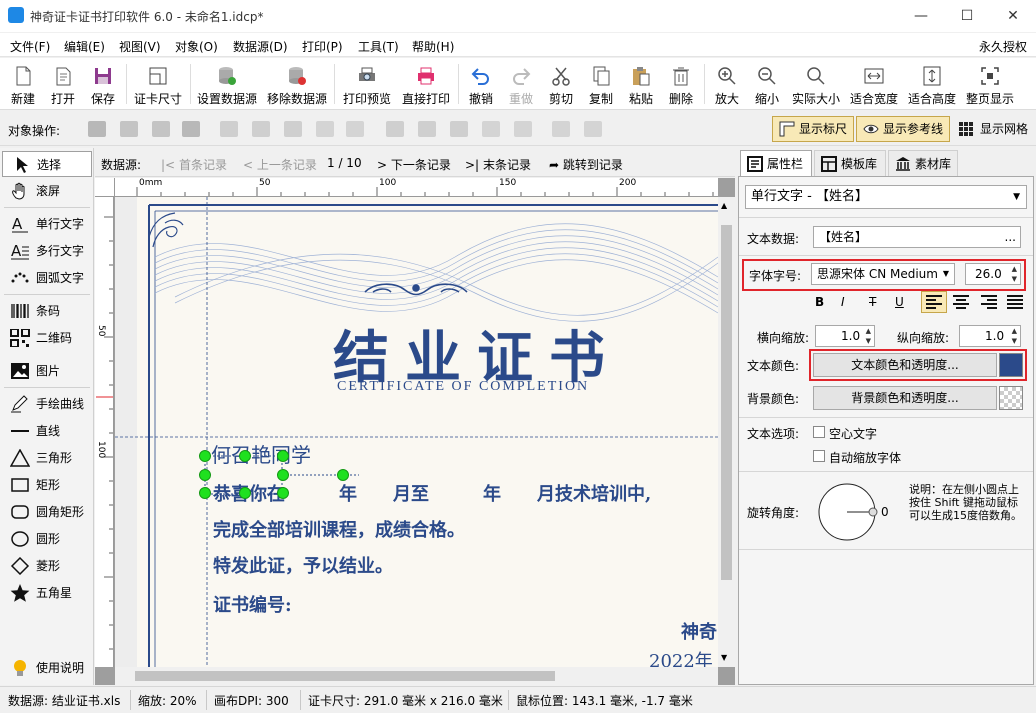 The width and height of the screenshot is (1036, 713). What do you see at coordinates (845, 336) in the screenshot?
I see `hscale-spinner: 1.0 ▲ ▼` at bounding box center [845, 336].